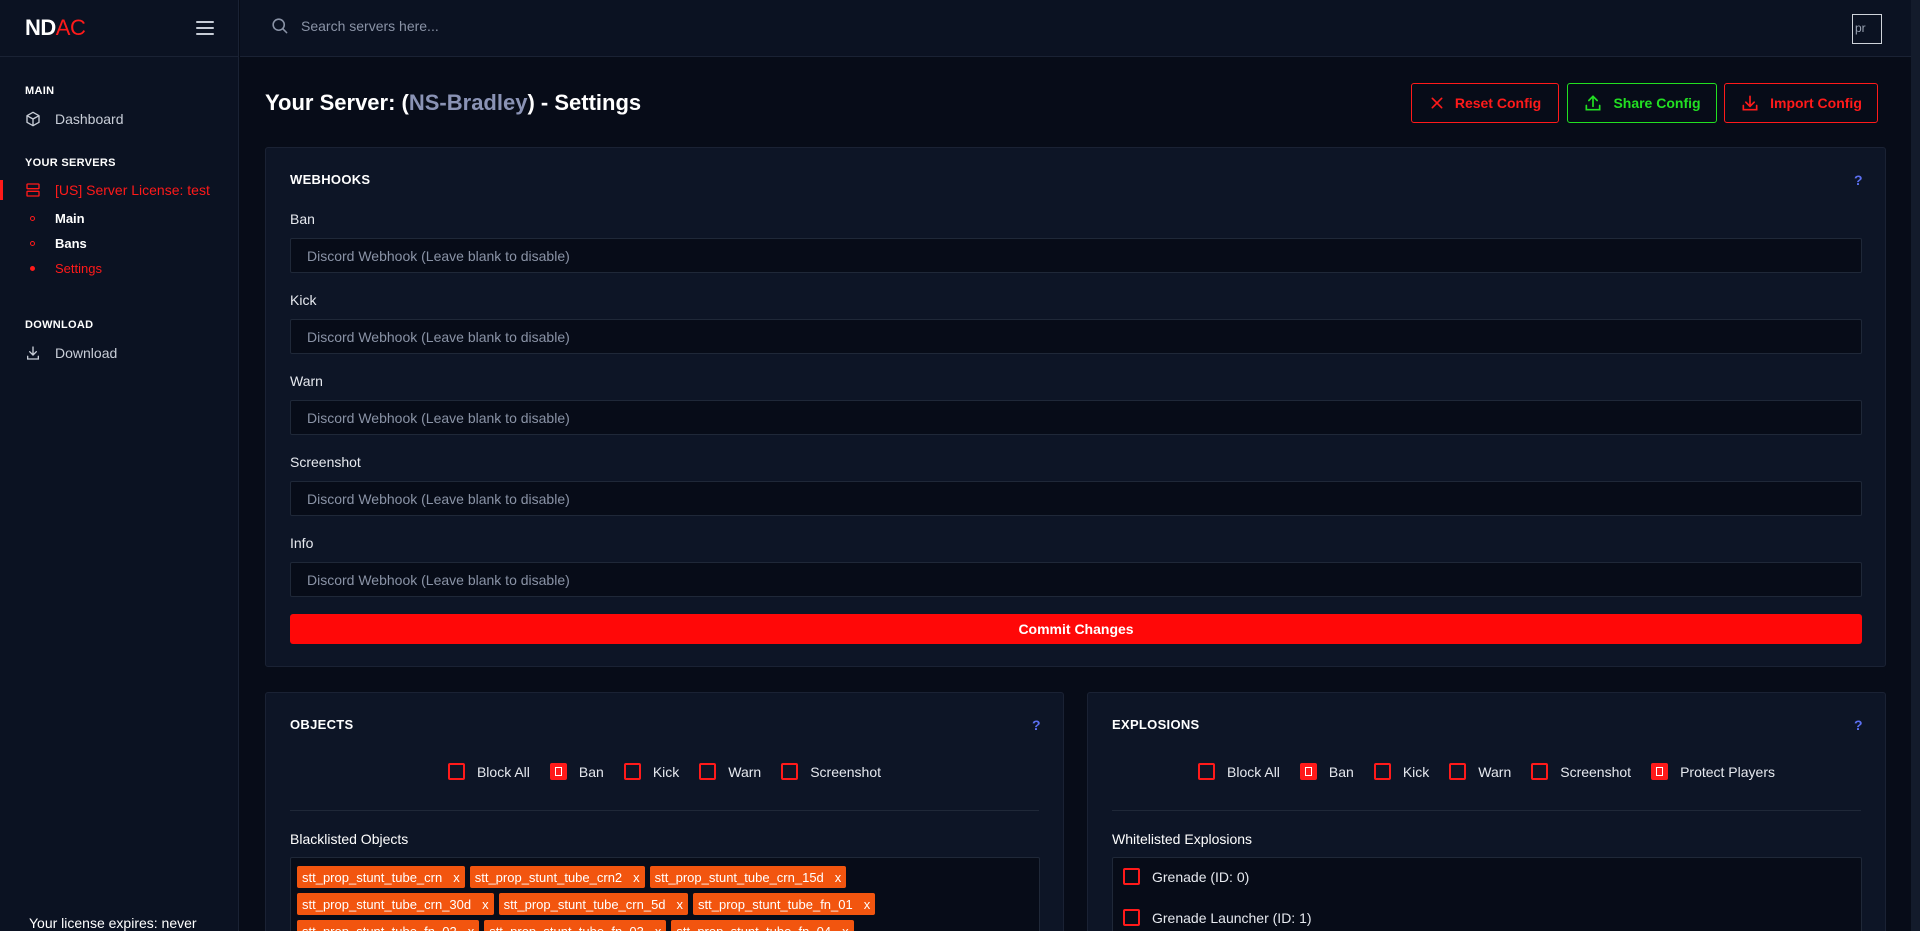 This screenshot has width=1920, height=931. Describe the element at coordinates (1076, 255) in the screenshot. I see `ban-webhook-input` at that location.